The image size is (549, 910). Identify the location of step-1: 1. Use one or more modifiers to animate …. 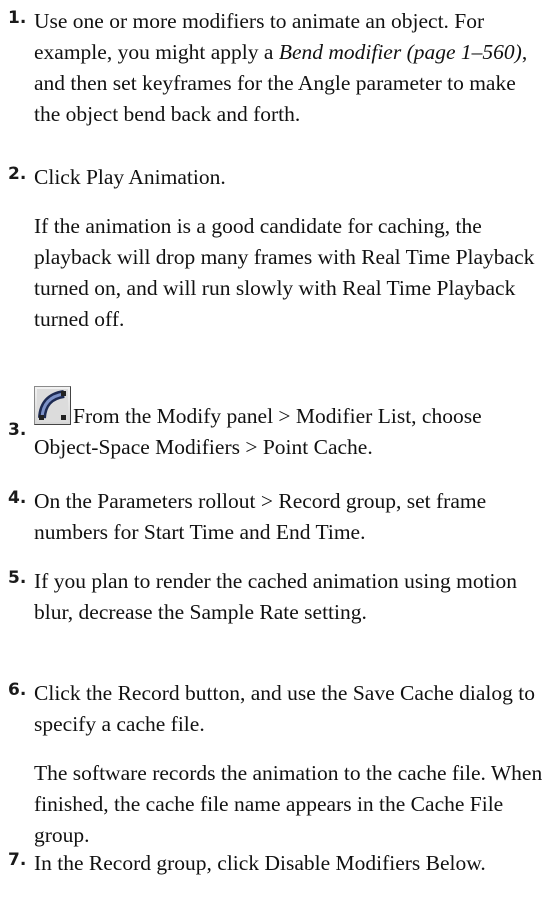
(275, 68).